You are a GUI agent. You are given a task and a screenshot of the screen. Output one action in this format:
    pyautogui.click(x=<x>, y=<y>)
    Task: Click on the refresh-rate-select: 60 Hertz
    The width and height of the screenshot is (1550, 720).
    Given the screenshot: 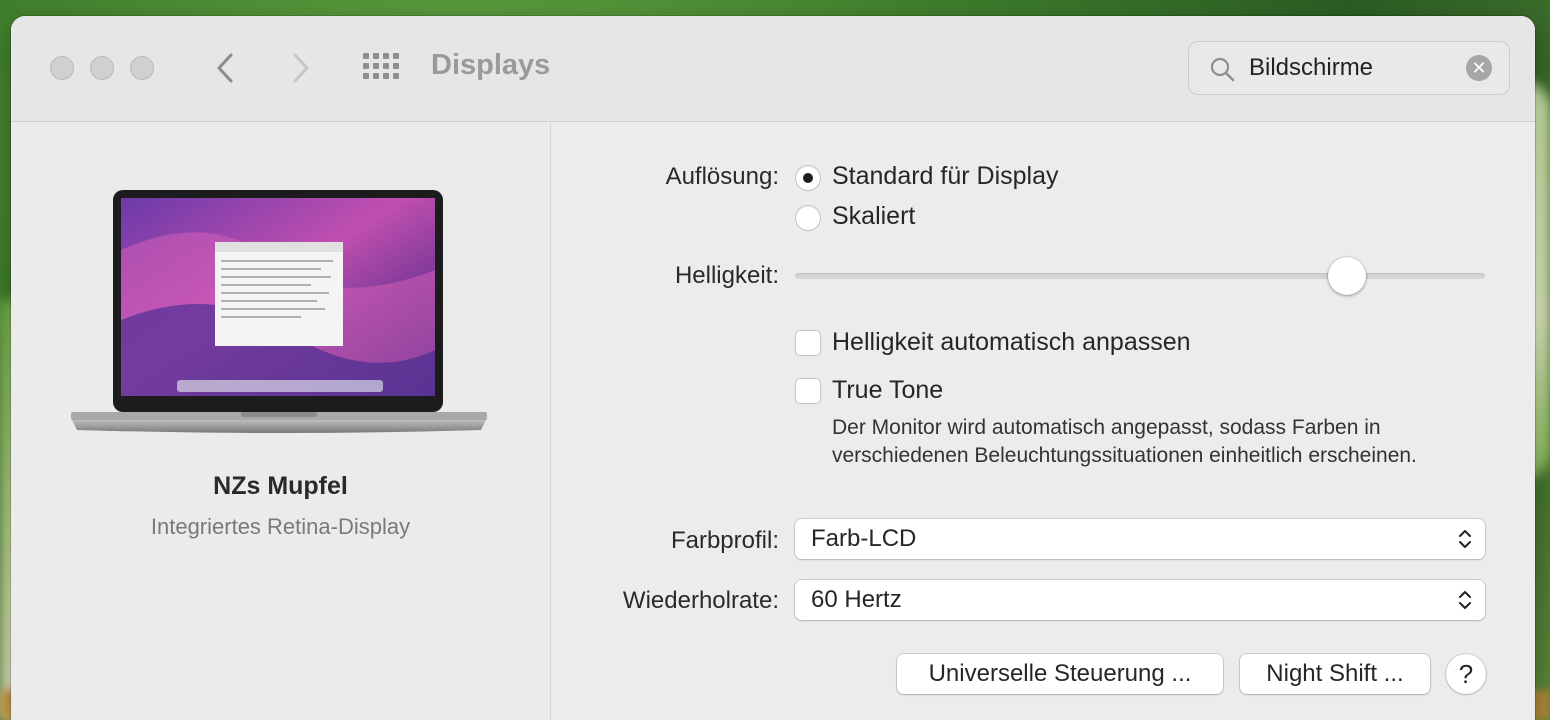 What is the action you would take?
    pyautogui.click(x=1140, y=600)
    